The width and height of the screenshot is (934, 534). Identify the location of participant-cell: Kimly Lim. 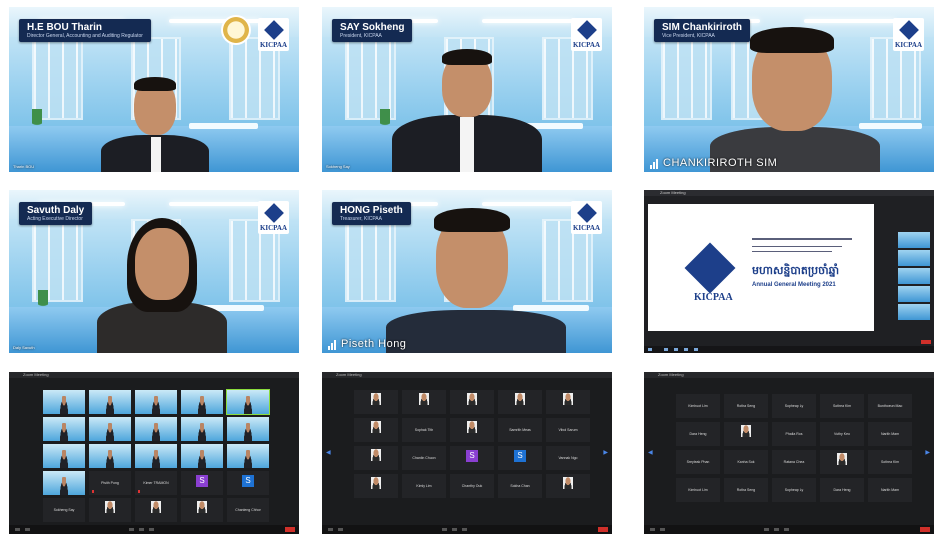
(424, 486).